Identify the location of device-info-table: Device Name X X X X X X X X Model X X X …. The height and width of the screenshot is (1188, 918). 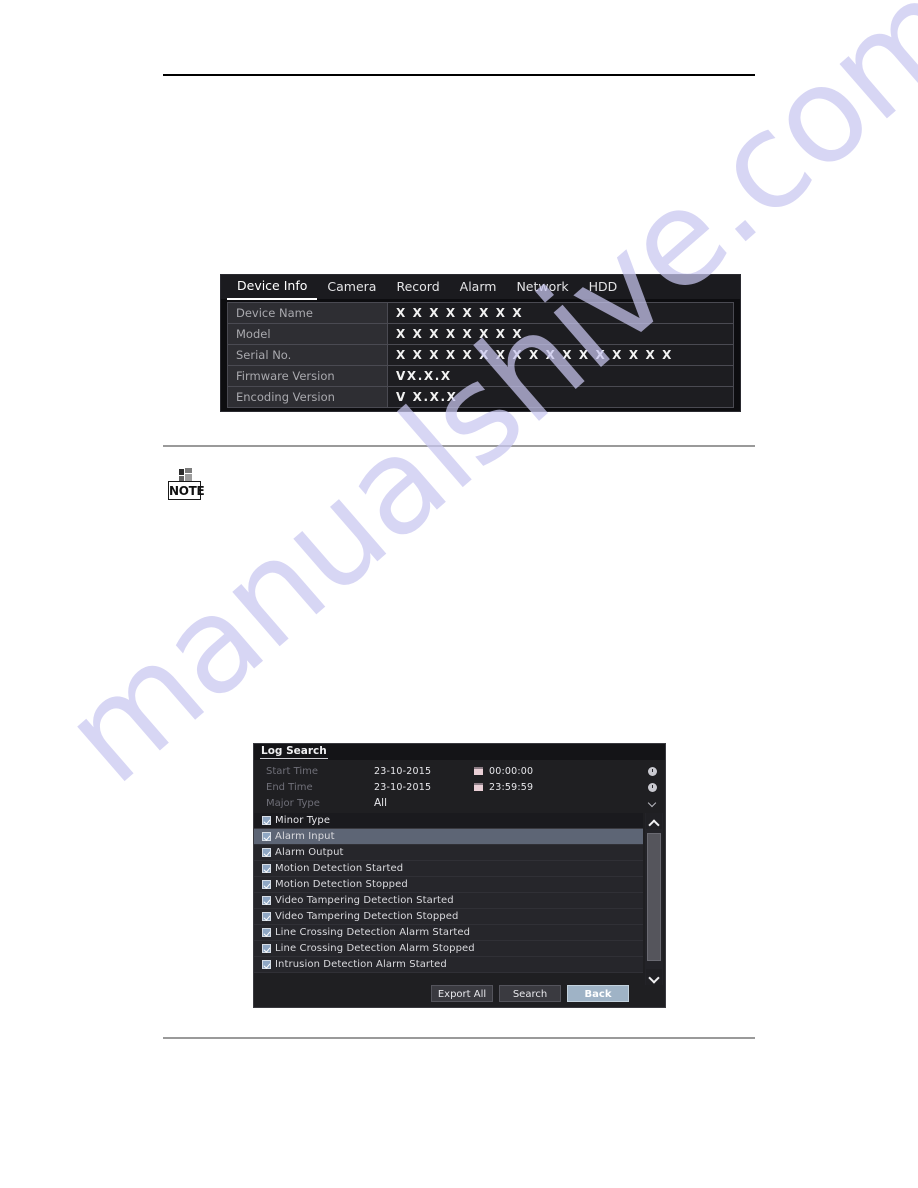
(480, 355).